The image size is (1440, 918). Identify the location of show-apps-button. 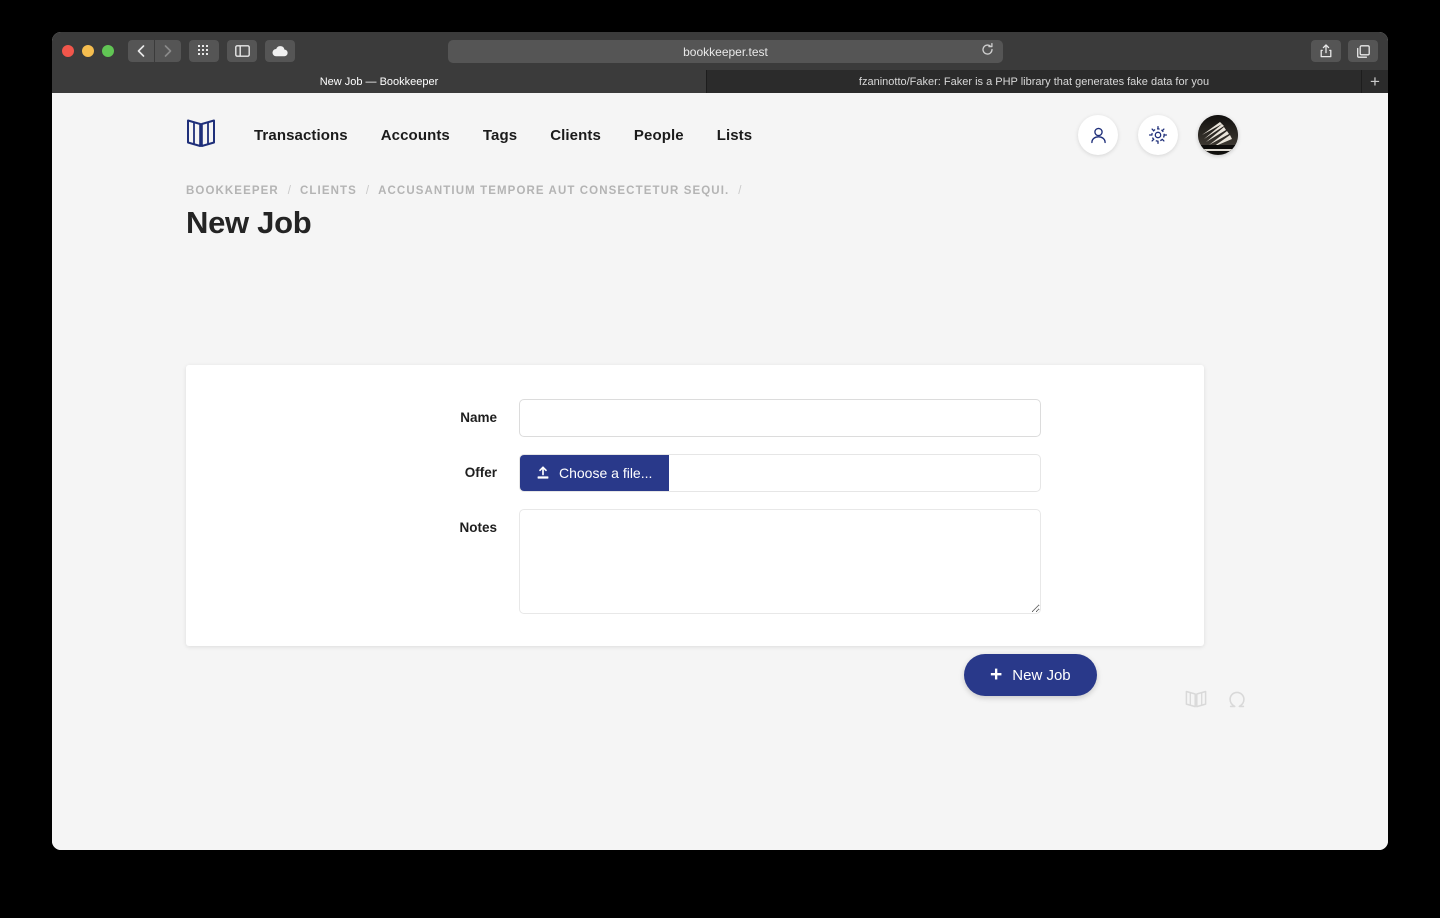
(204, 51).